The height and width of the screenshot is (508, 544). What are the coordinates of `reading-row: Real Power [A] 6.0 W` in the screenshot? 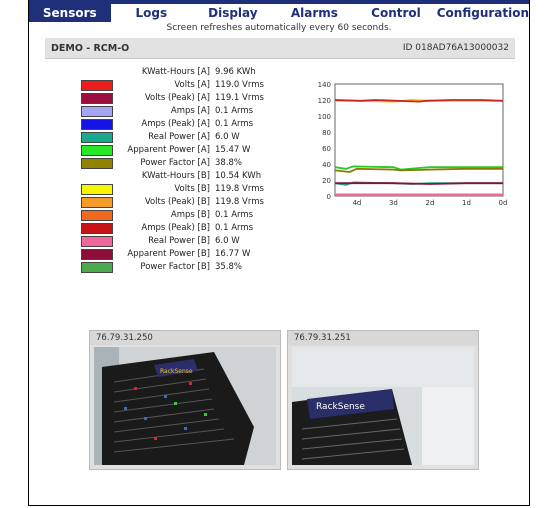 It's located at (175, 137).